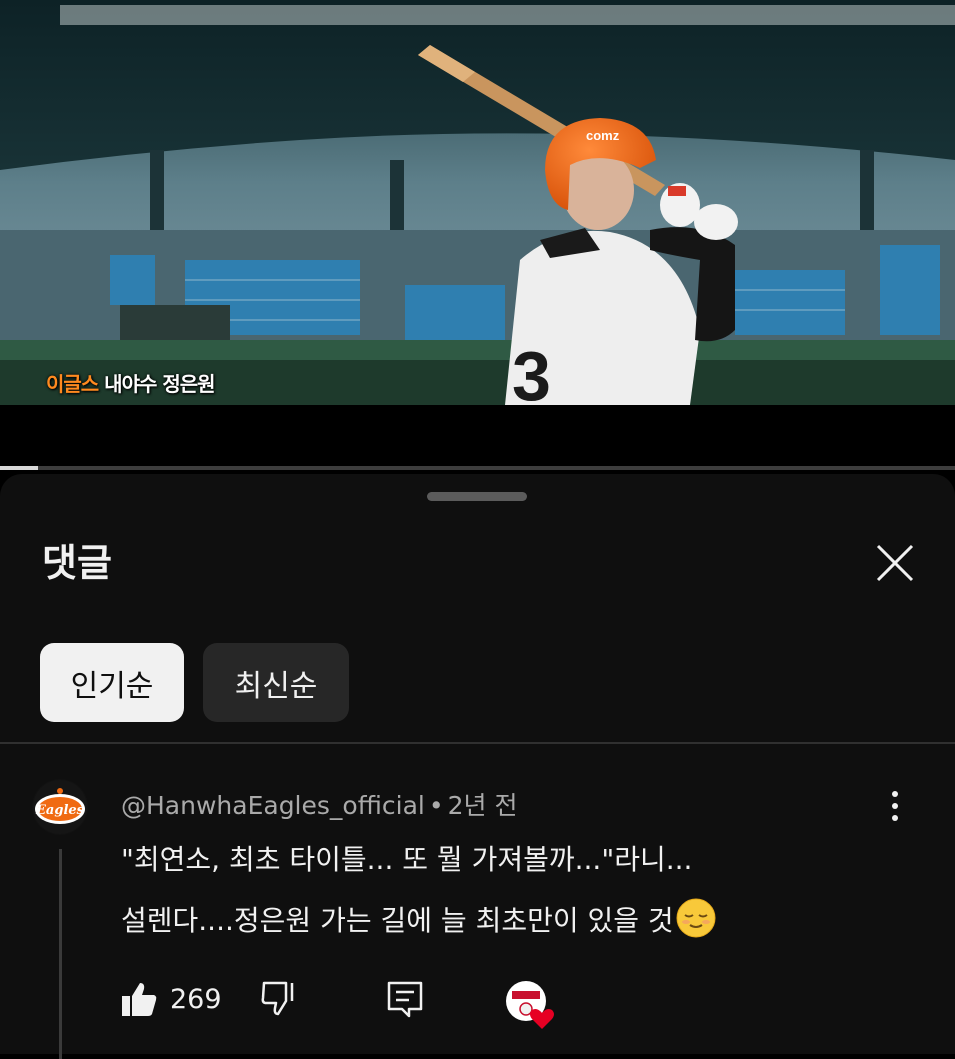 The image size is (955, 1059). Describe the element at coordinates (397, 920) in the screenshot. I see `comment-text-line2-body: 설렌다....정은원 가는 길에 늘 최초만이 있을 것` at that location.